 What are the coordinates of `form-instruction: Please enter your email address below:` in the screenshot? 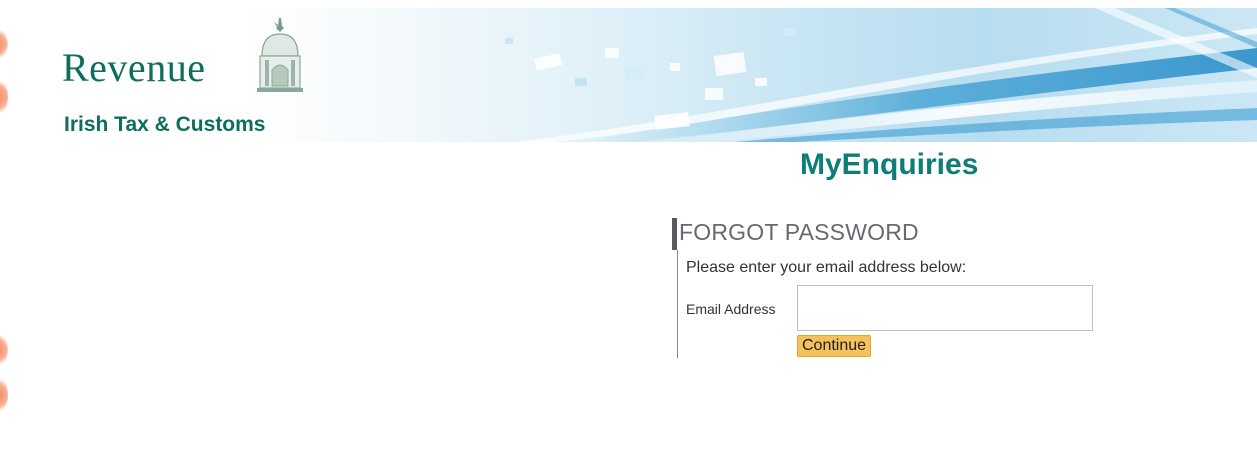 It's located at (826, 267).